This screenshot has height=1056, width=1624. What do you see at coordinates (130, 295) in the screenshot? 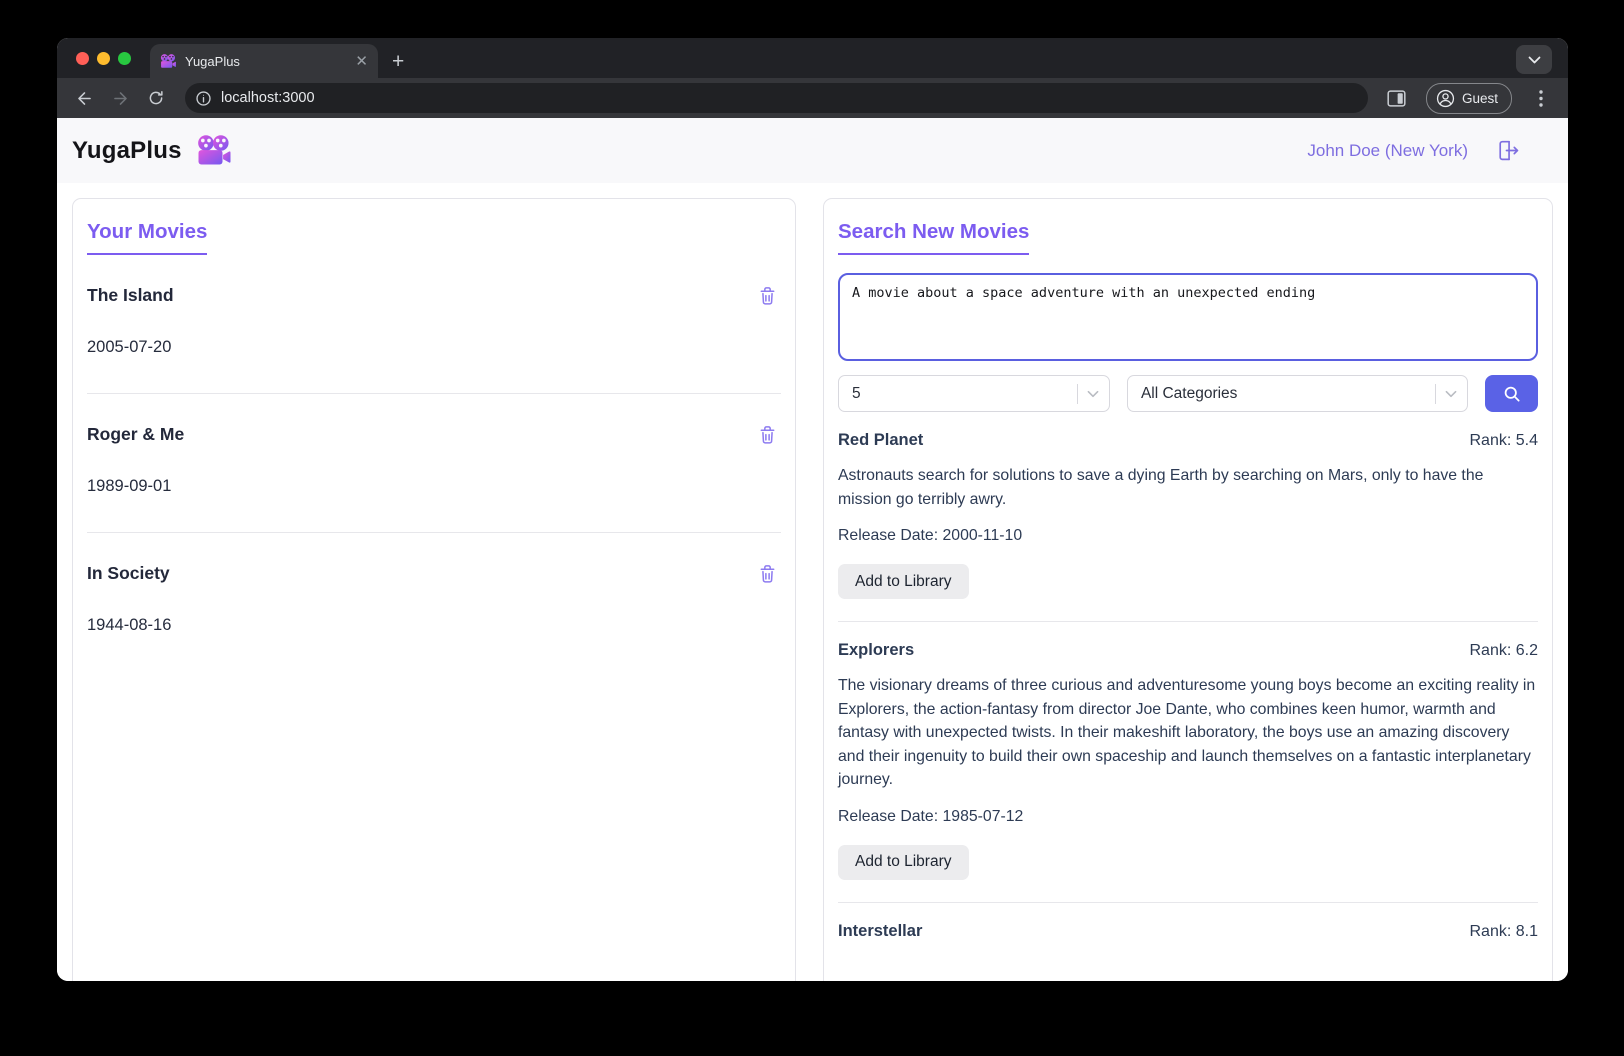
I see `movie-title: The Island` at bounding box center [130, 295].